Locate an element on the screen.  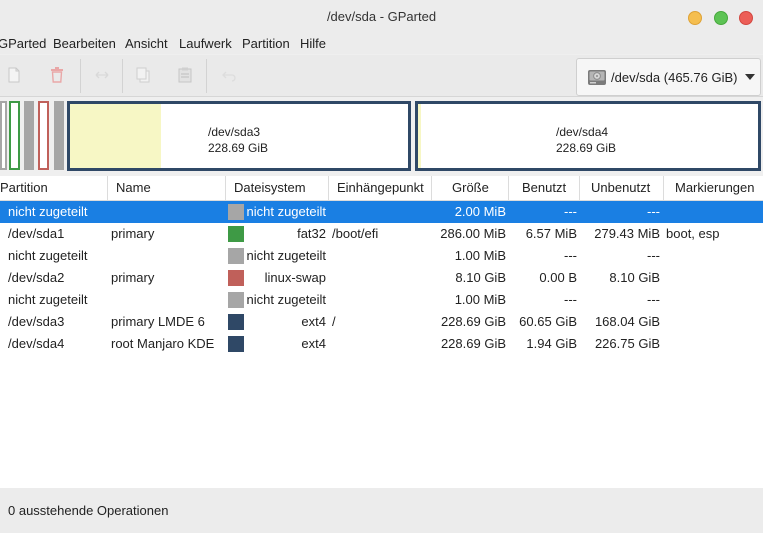
harddisk-icon is located at coordinates (597, 77).